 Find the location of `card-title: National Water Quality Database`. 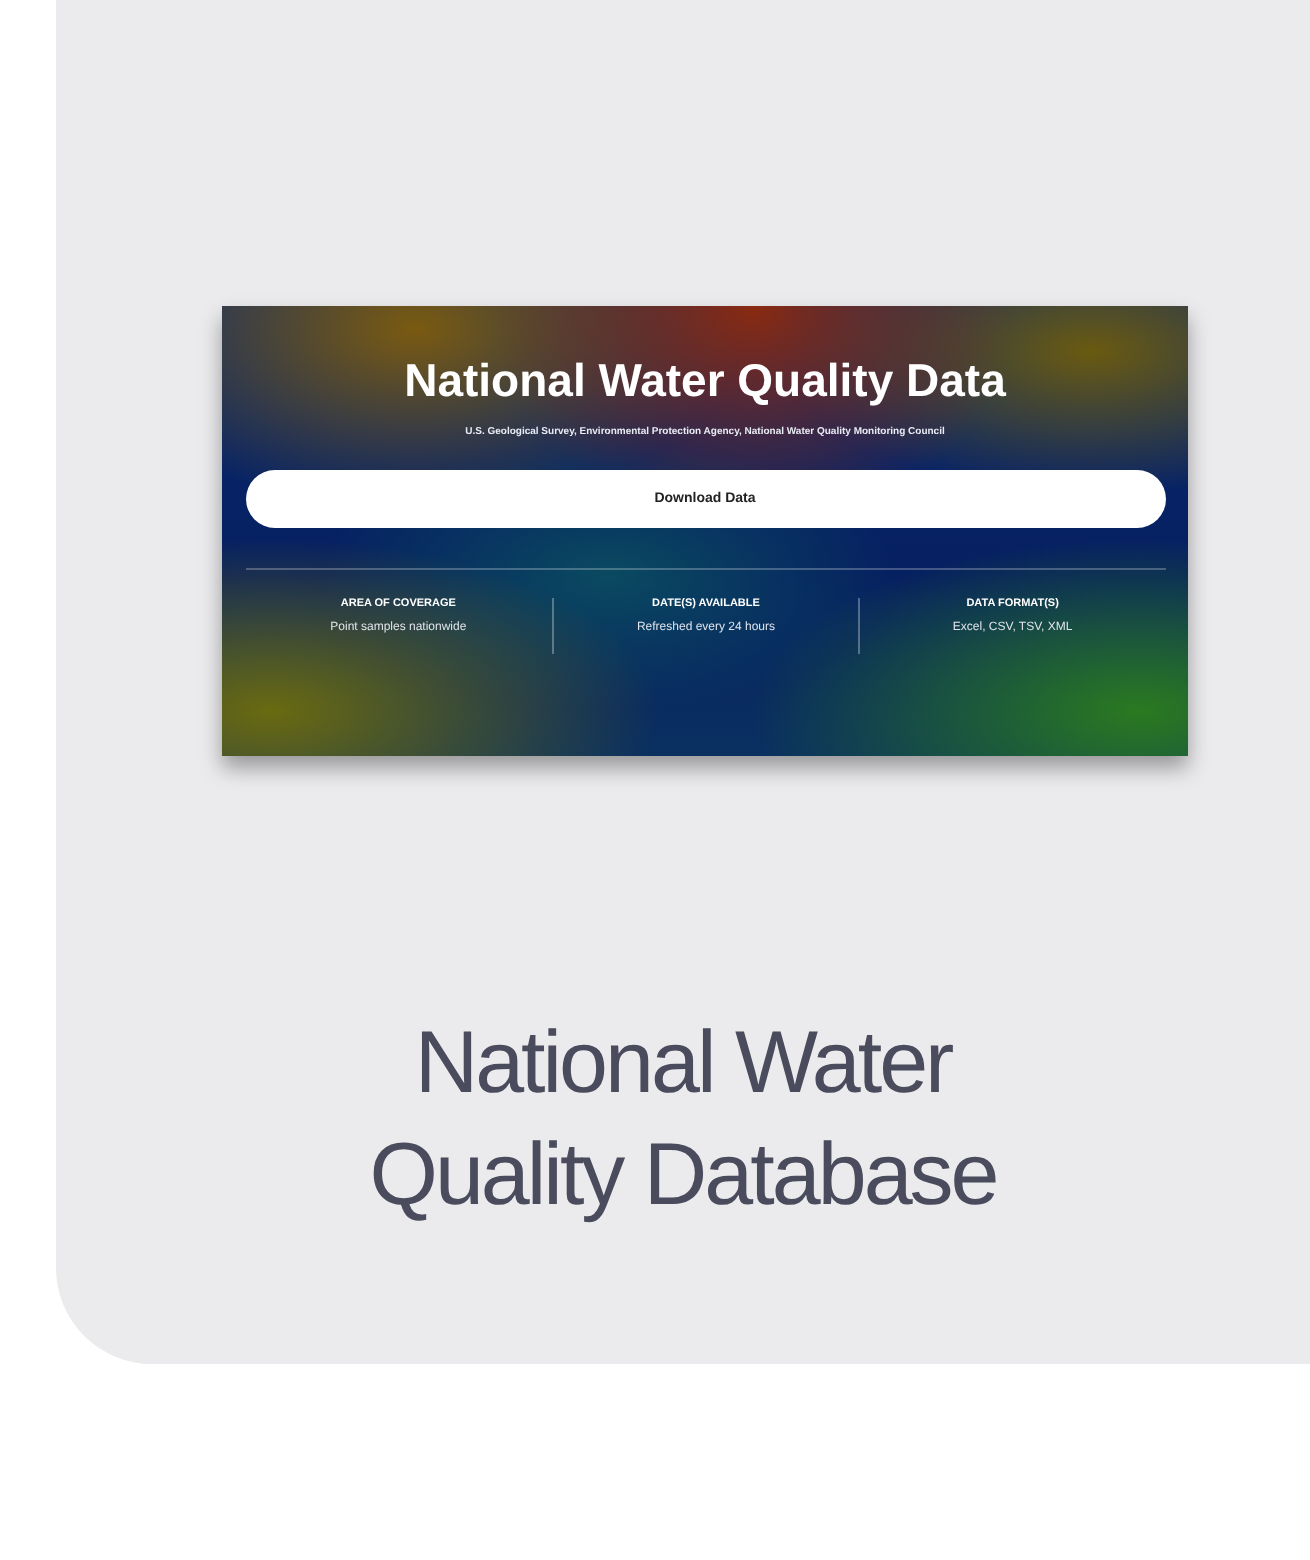

card-title: National Water Quality Database is located at coordinates (683, 1120).